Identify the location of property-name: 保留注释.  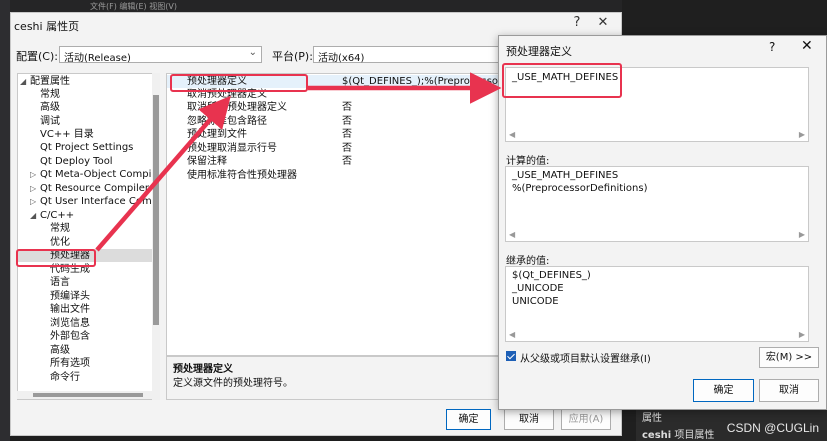
(207, 161).